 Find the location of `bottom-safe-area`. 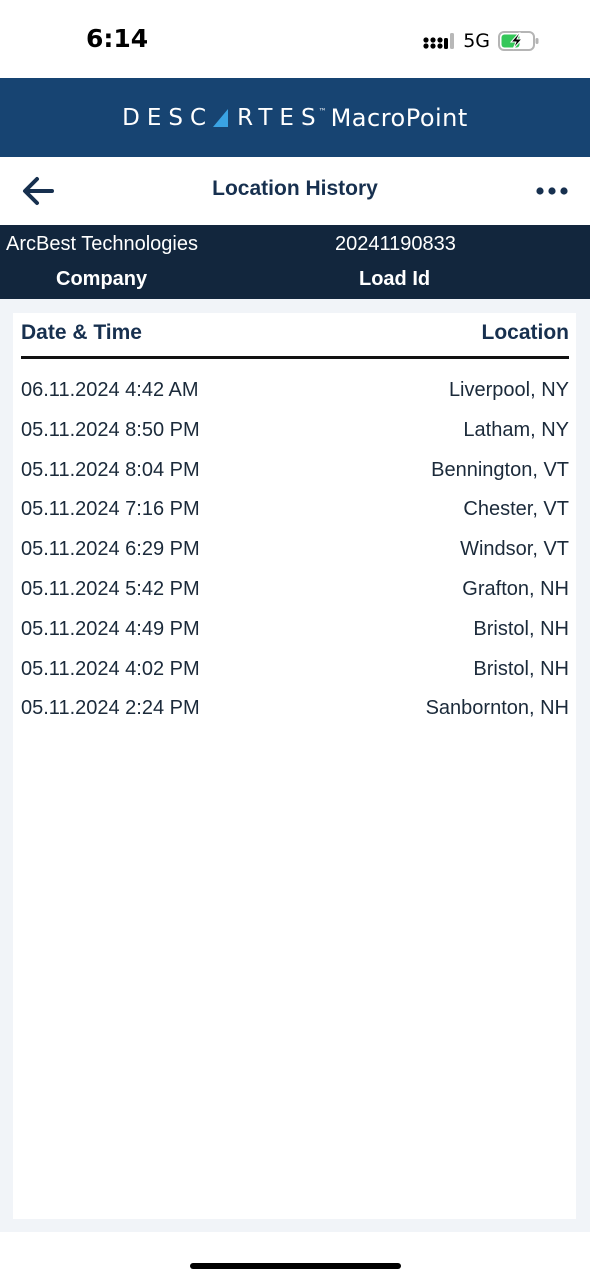

bottom-safe-area is located at coordinates (295, 1256).